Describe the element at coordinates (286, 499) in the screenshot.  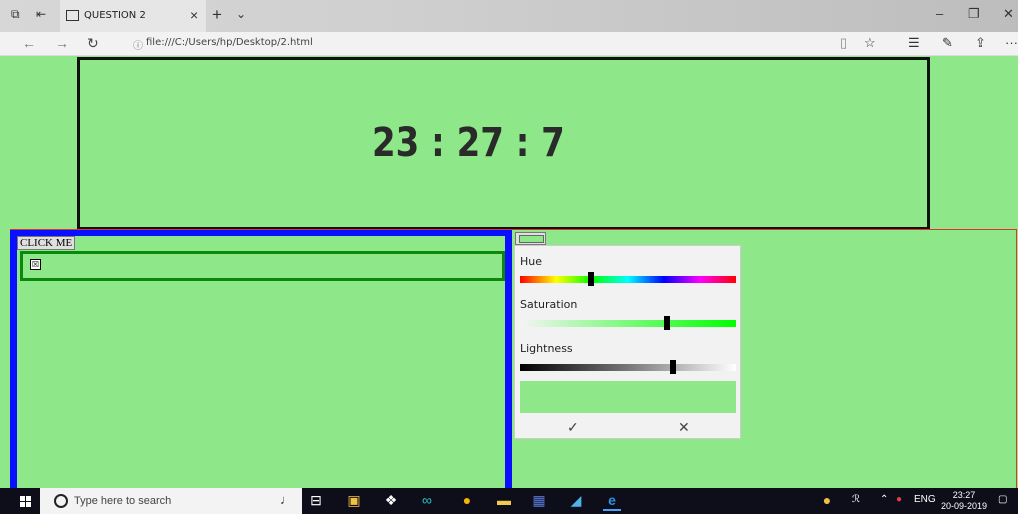
I see `microphone-icon: ♩` at that location.